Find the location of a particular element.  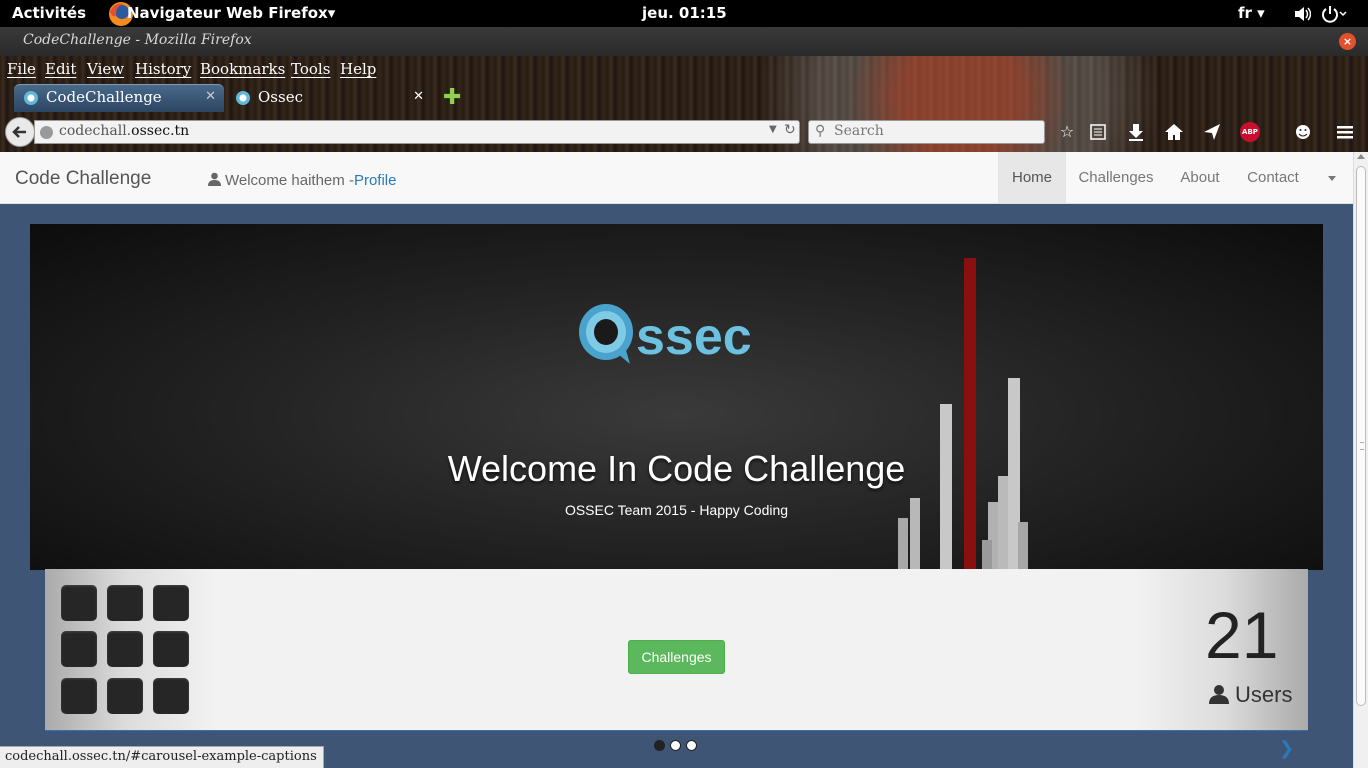

search-icon: ⚲ is located at coordinates (820, 131).